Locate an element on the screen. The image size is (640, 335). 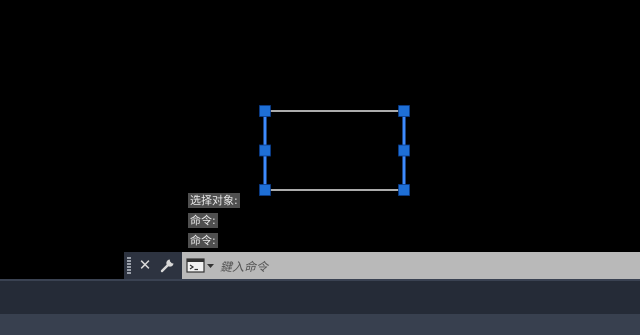
grip-top-left is located at coordinates (265, 111).